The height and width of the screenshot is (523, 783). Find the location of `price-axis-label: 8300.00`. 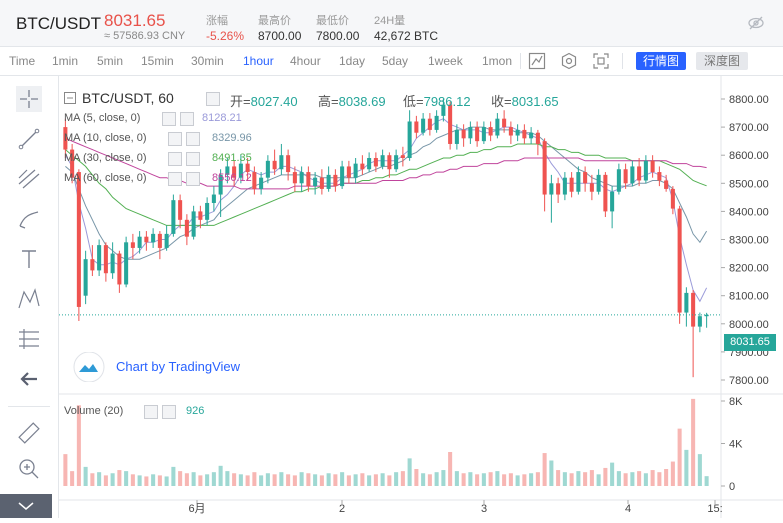

price-axis-label: 8300.00 is located at coordinates (749, 241).